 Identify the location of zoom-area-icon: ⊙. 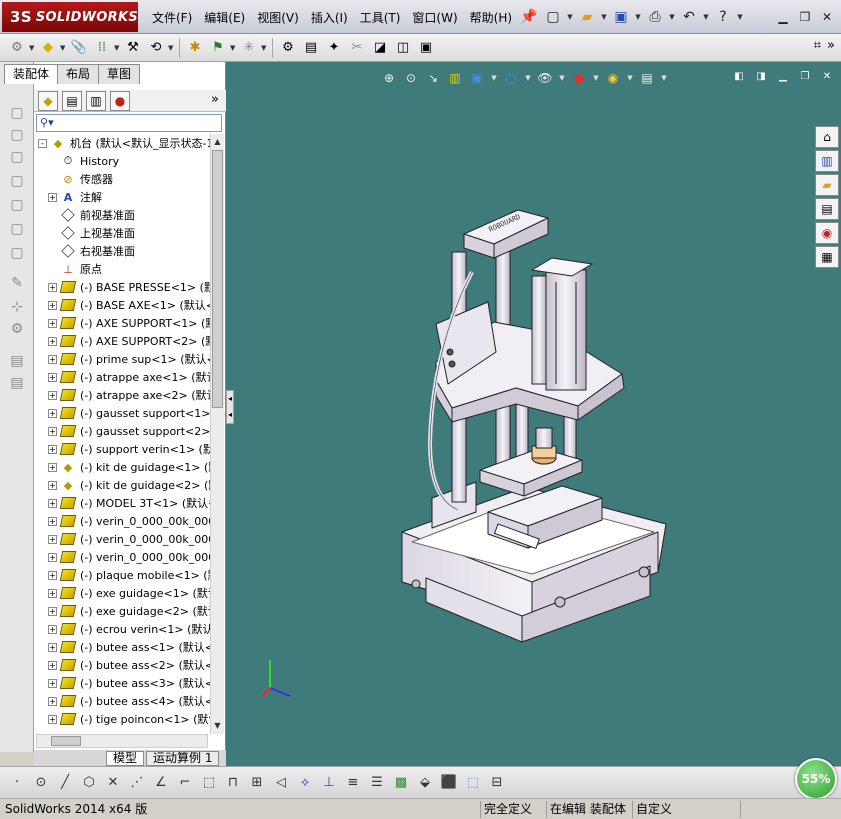
(411, 78).